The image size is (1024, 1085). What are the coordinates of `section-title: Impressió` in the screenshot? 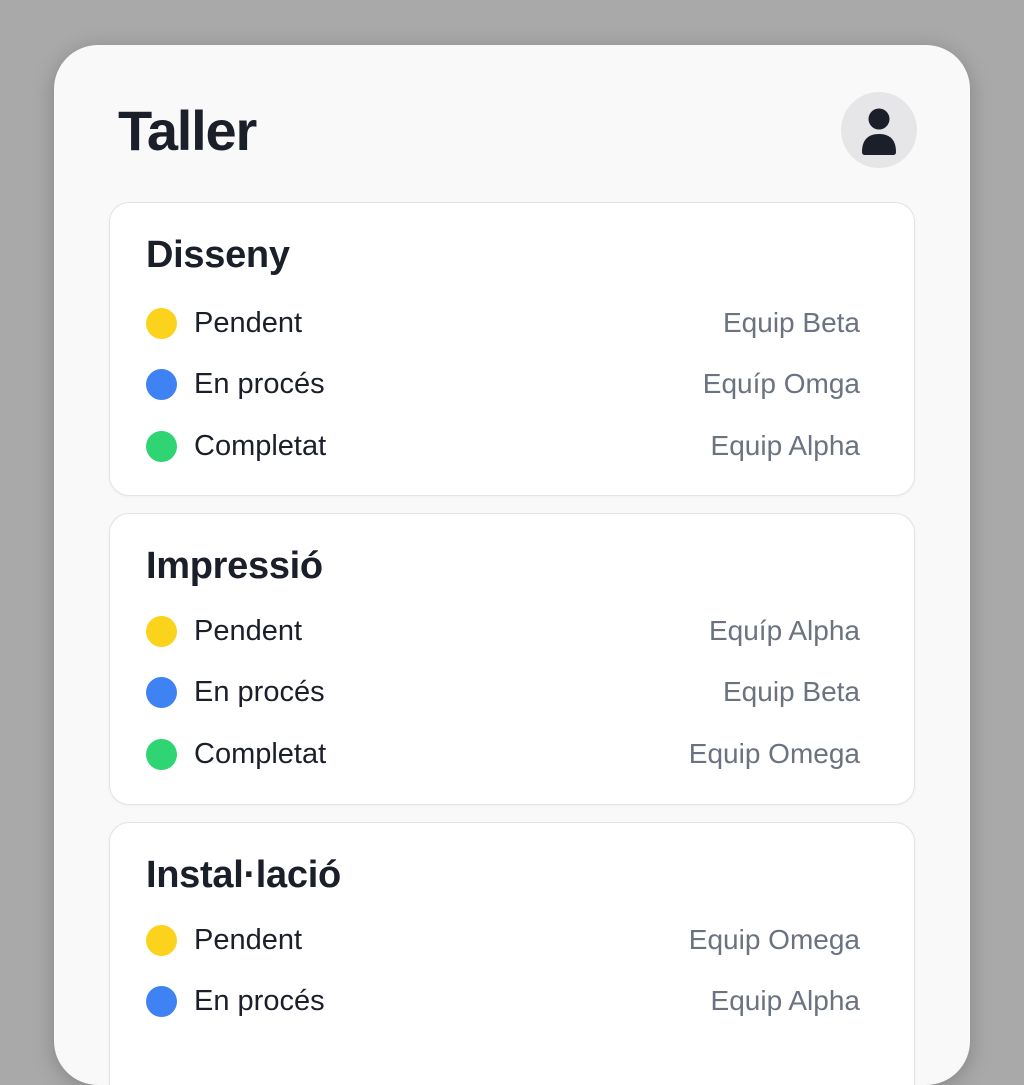 It's located at (234, 566).